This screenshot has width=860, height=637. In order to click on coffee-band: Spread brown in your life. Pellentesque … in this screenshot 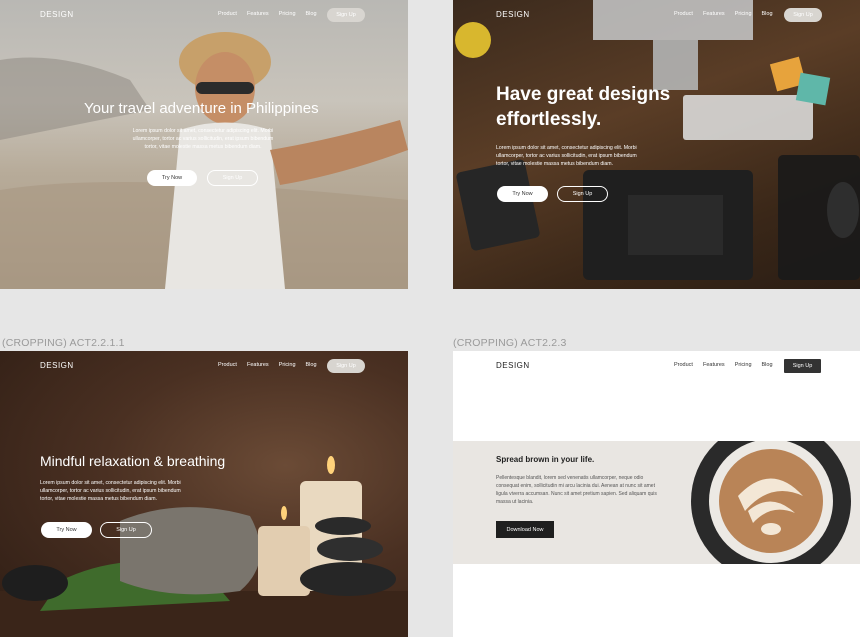, I will do `click(656, 502)`.